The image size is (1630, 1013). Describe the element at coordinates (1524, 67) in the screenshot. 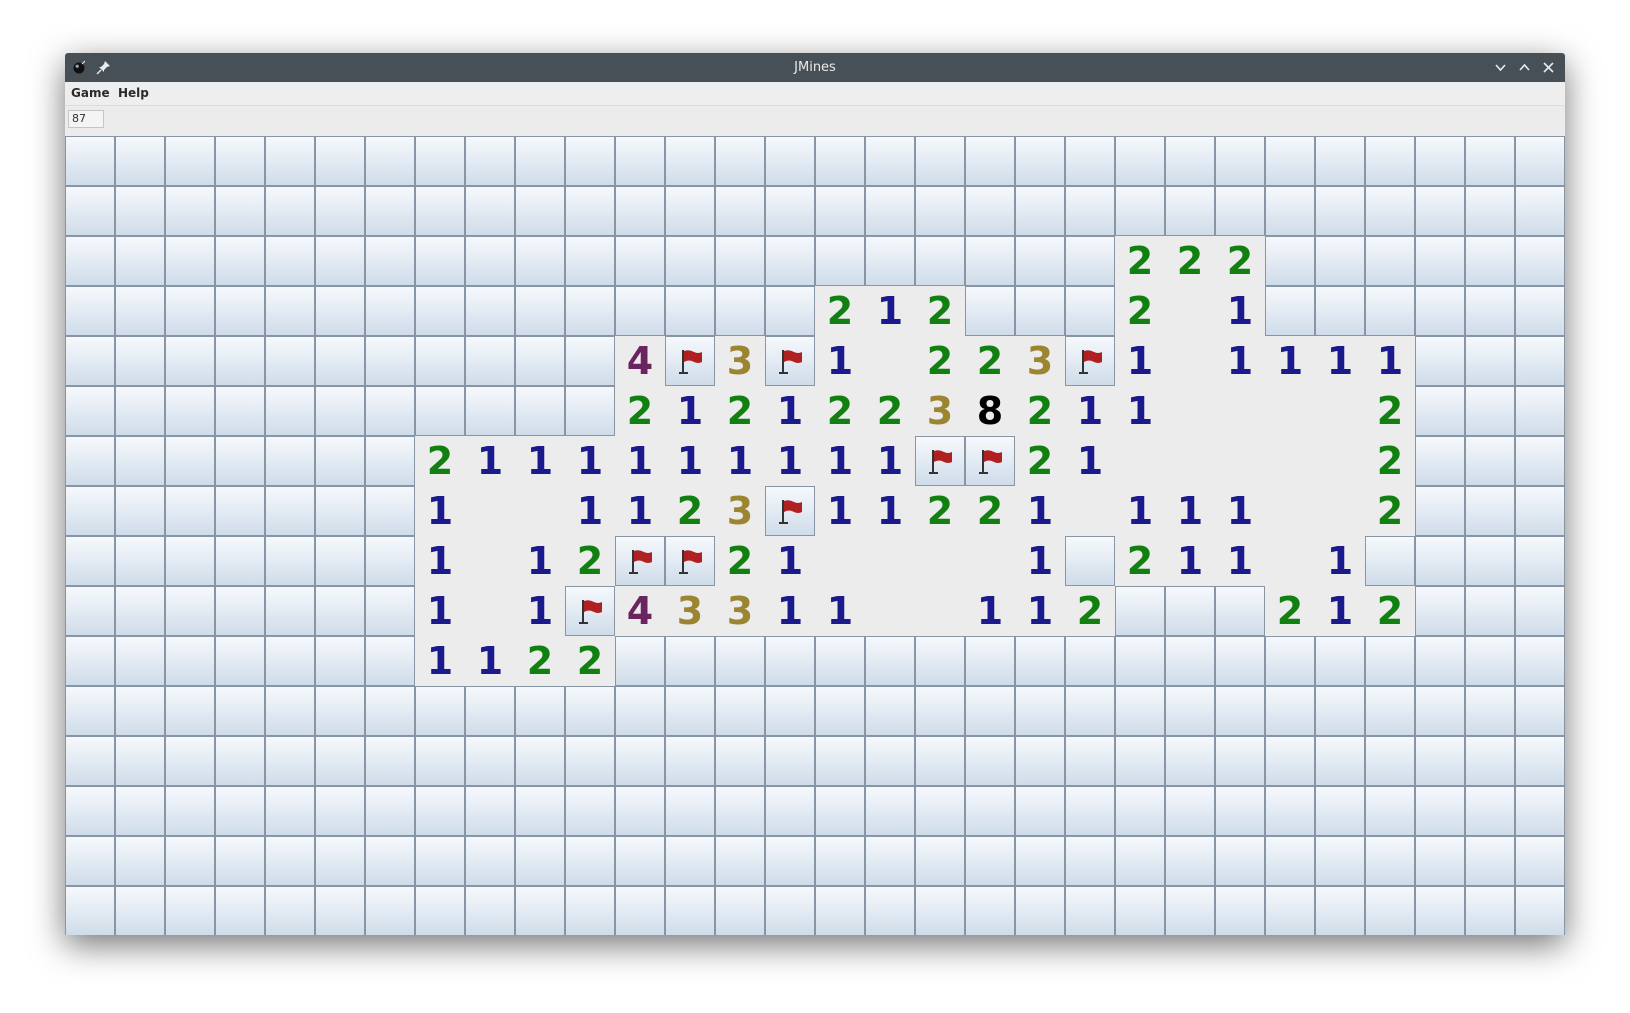

I see `maximize-icon` at that location.